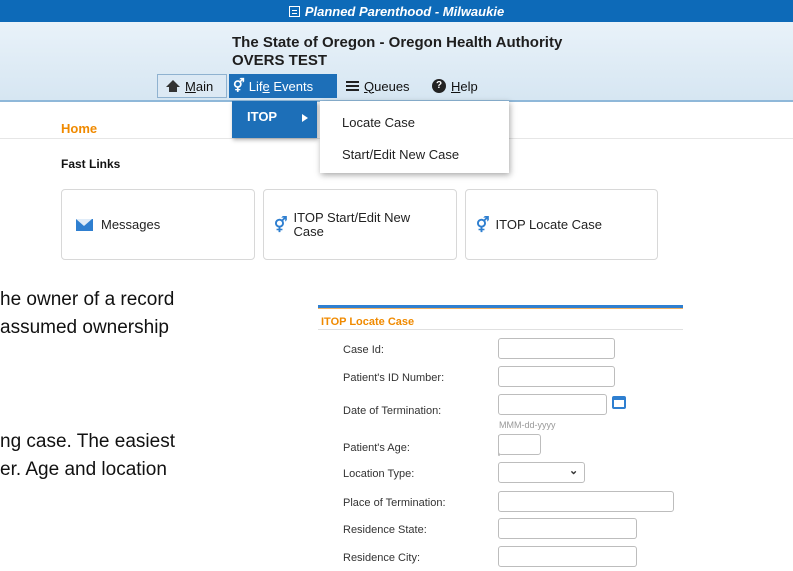 This screenshot has width=793, height=571. Describe the element at coordinates (400, 154) in the screenshot. I see `menu-item-start-edit-new-case: Start/Edit New Case` at that location.